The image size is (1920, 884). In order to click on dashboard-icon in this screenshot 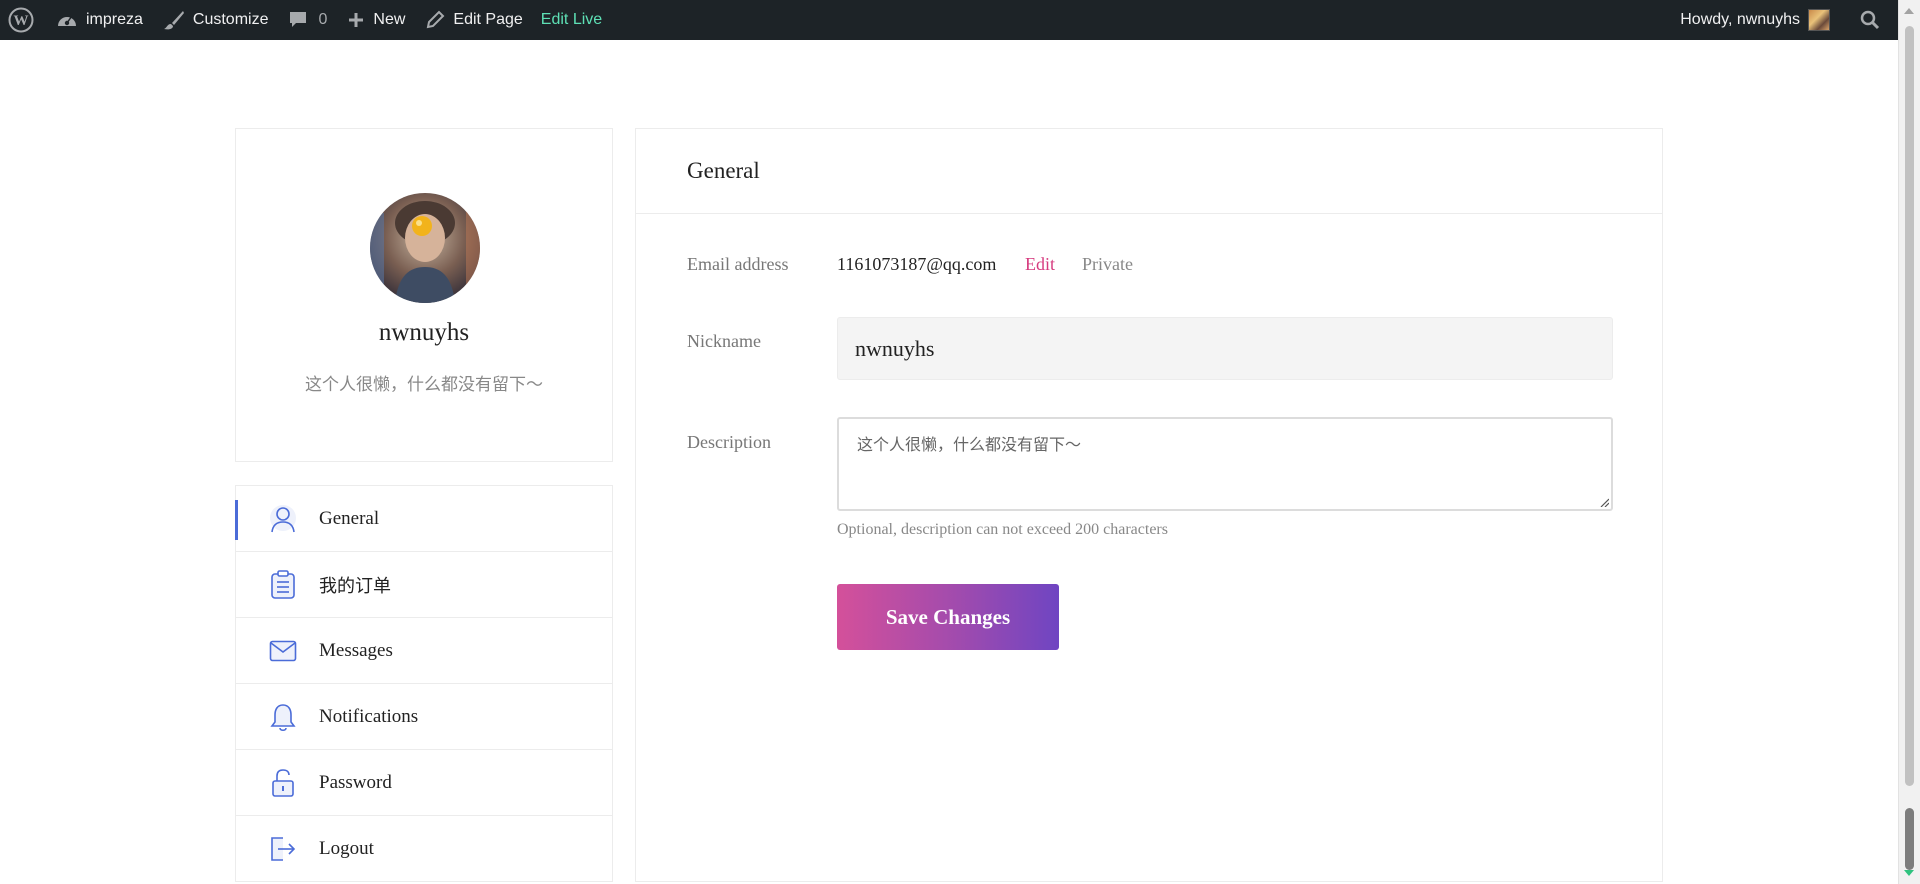, I will do `click(67, 21)`.